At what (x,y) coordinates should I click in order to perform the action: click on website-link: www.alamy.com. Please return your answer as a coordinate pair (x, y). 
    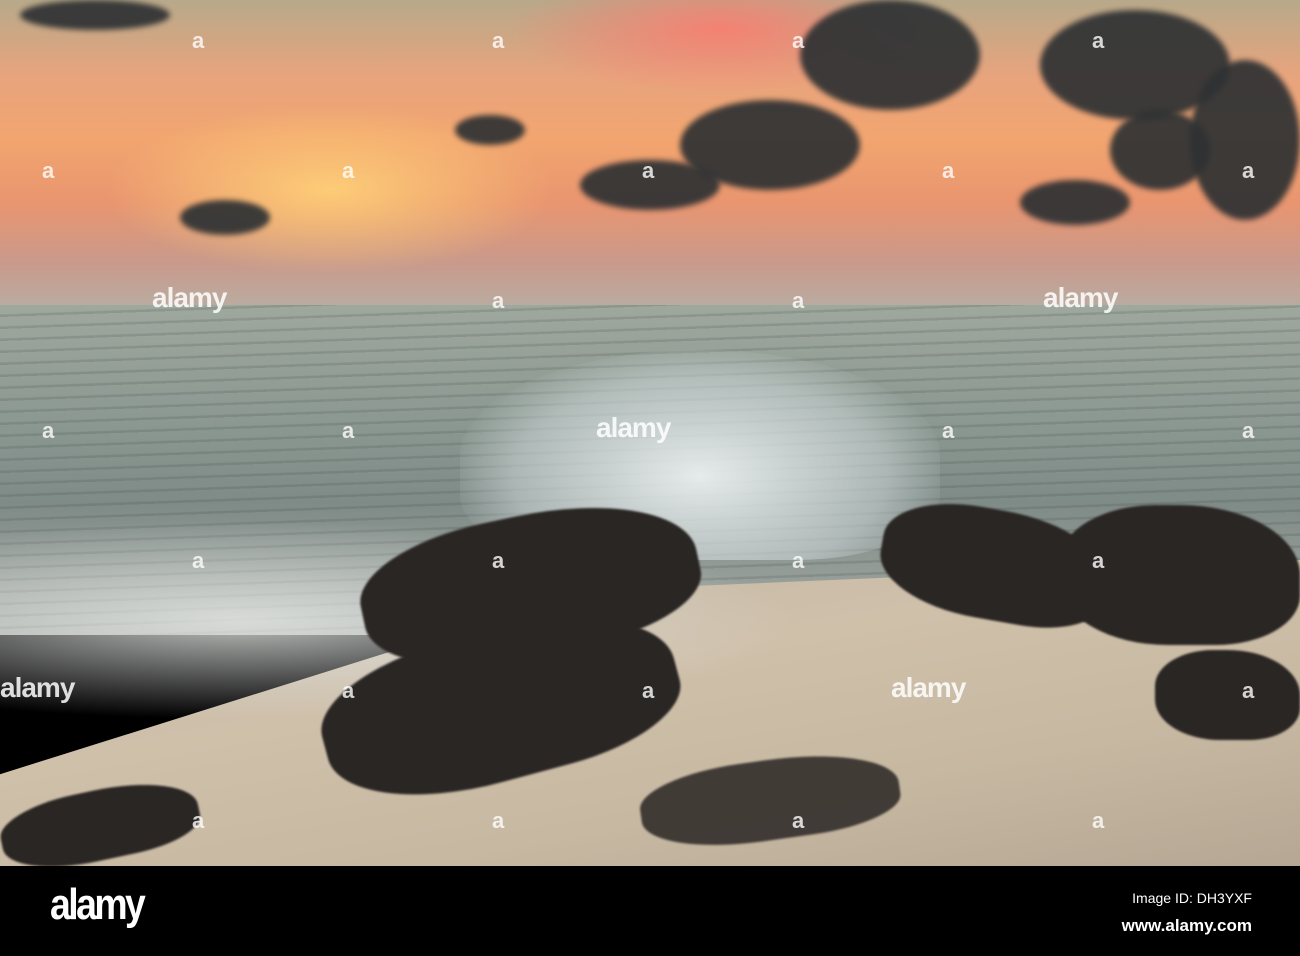
    Looking at the image, I should click on (1187, 926).